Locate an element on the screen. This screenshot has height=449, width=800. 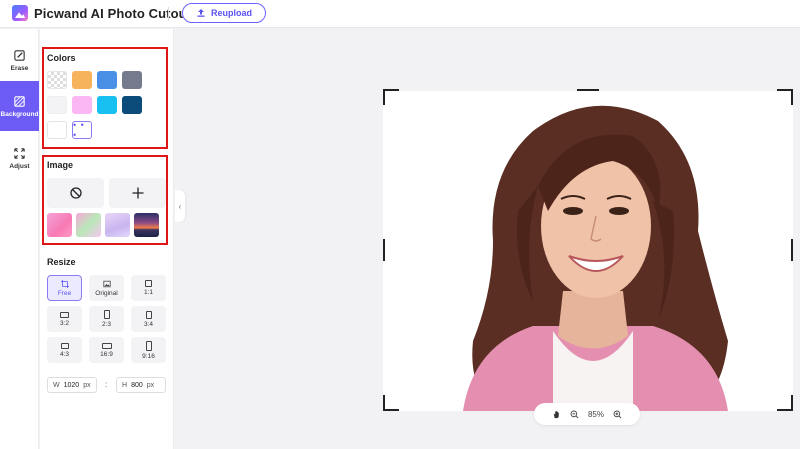
swatch-orange is located at coordinates (82, 80).